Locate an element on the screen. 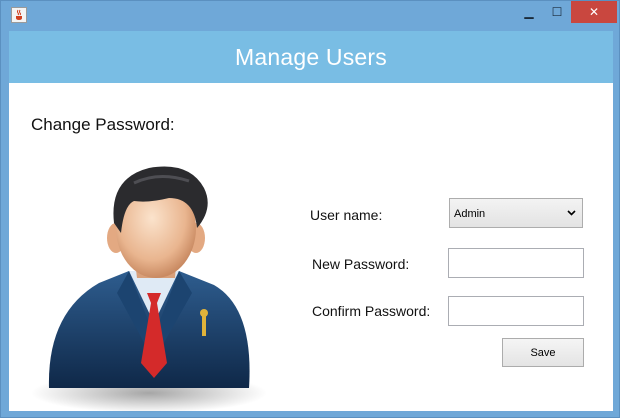 This screenshot has height=418, width=620. close-button: ✕ is located at coordinates (594, 12).